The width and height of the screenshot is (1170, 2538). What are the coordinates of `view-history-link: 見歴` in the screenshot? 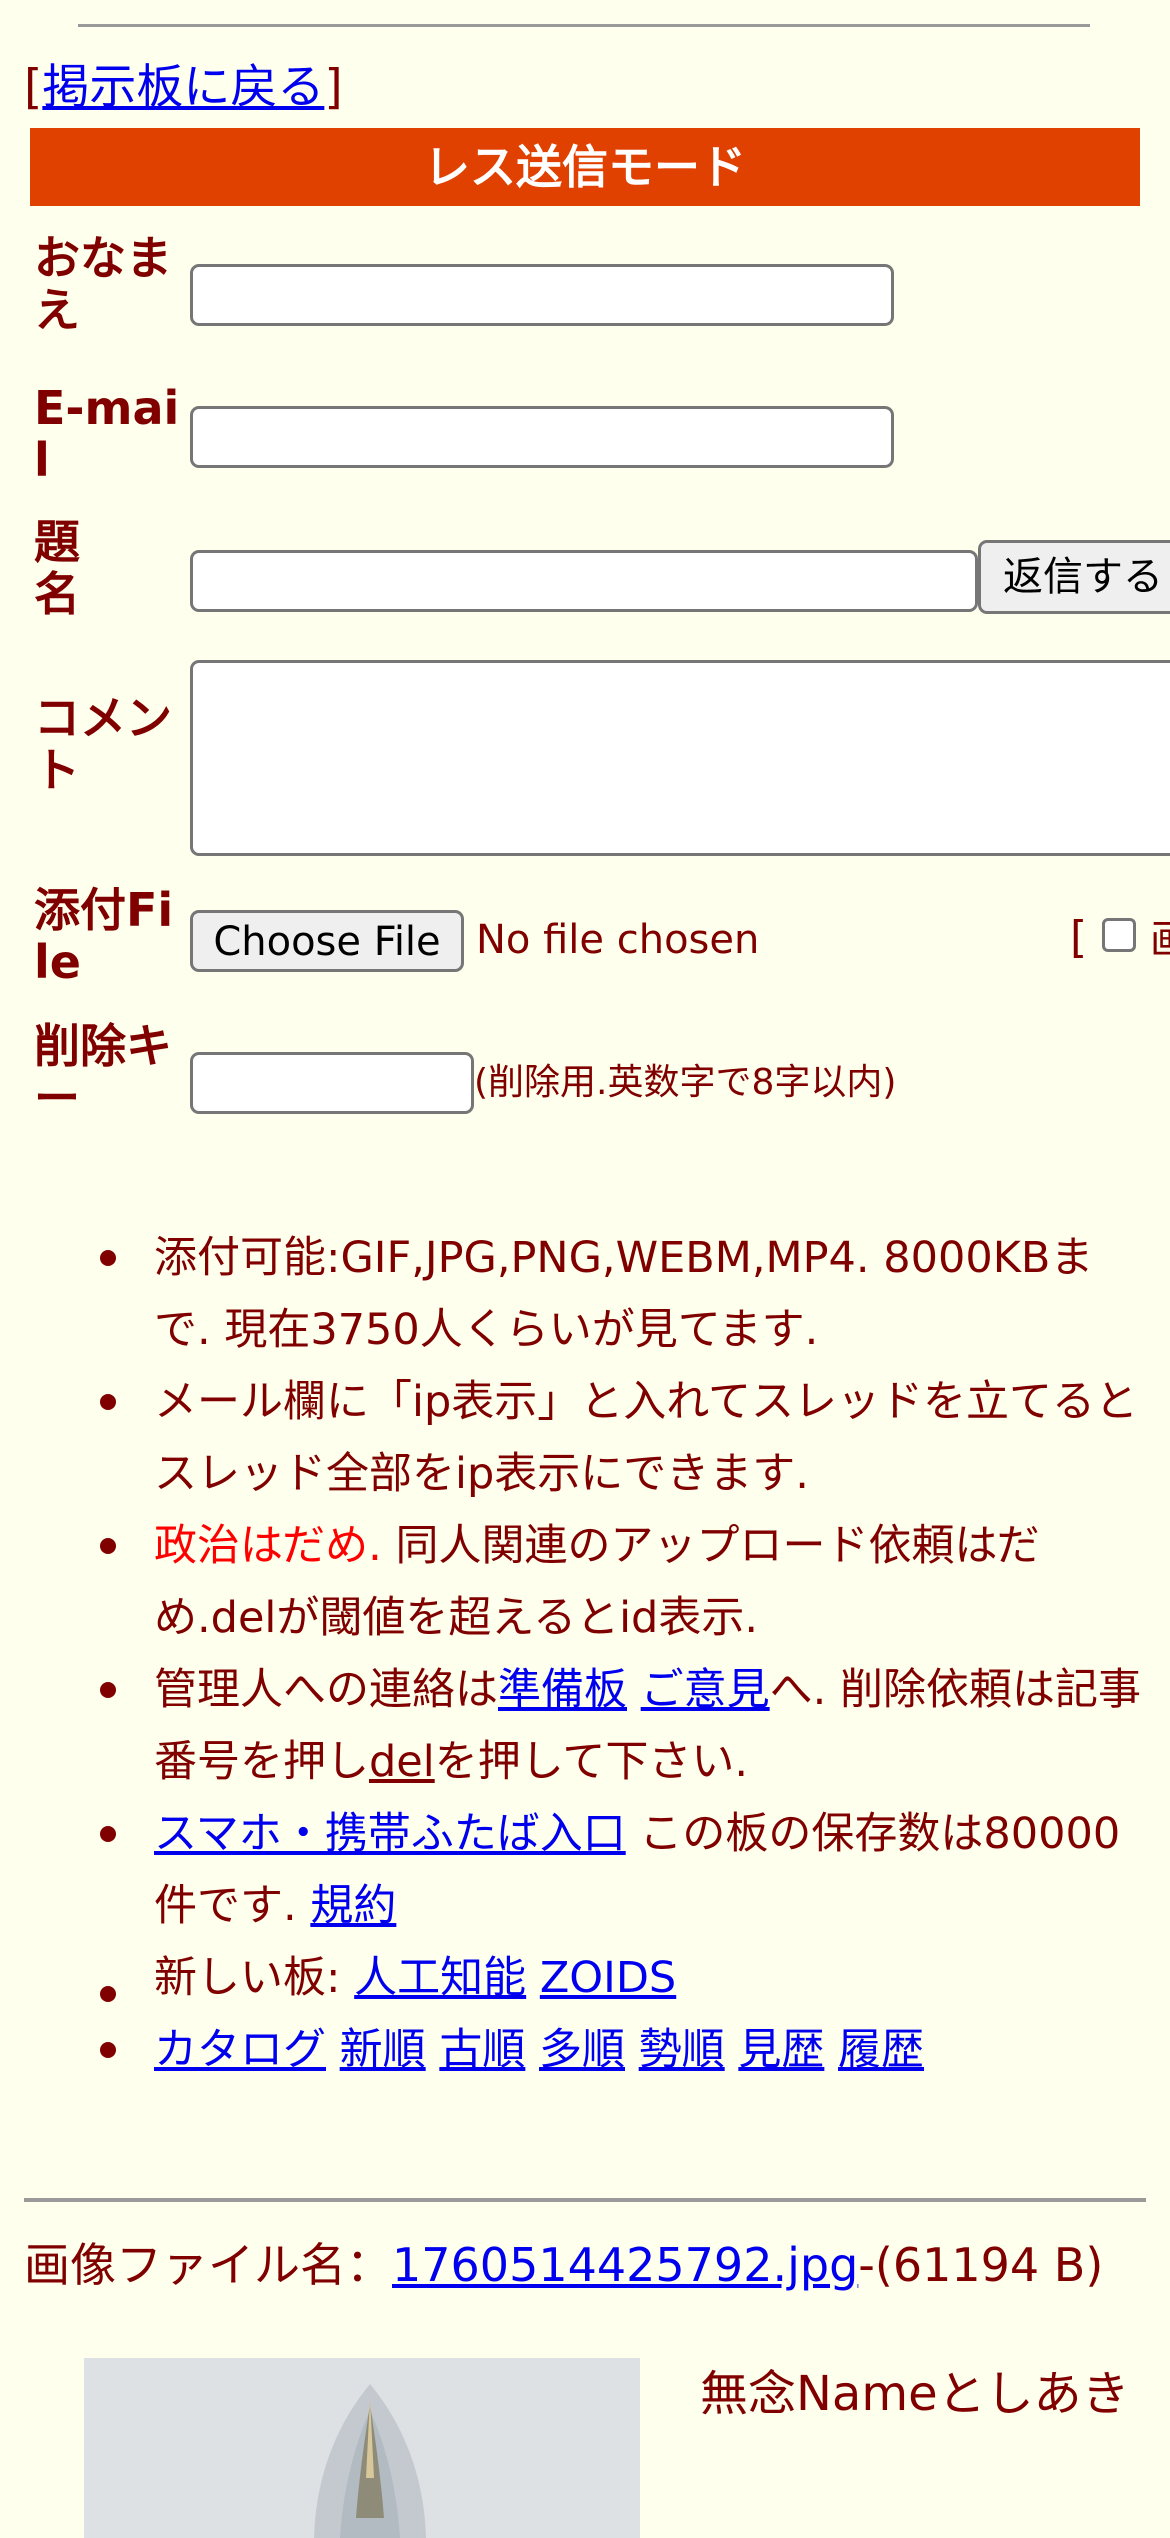 It's located at (781, 2050).